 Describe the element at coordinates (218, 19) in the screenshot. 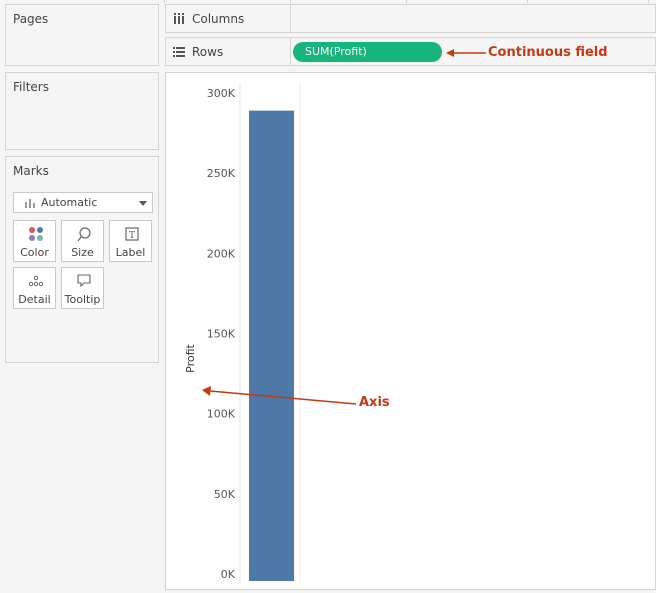

I see `columns-label: Columns` at that location.